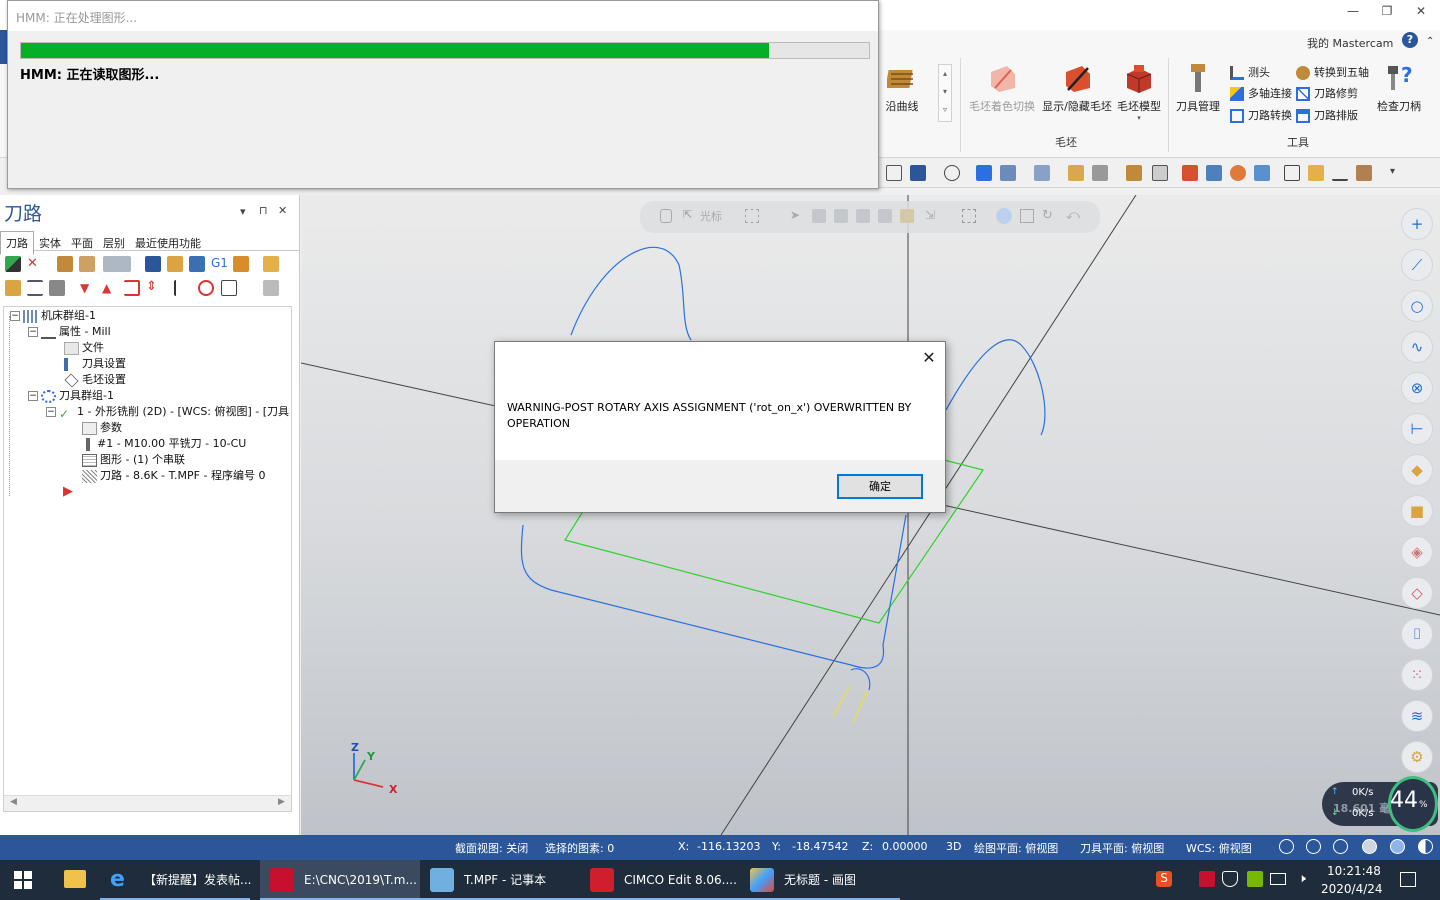 This screenshot has width=1440, height=900. I want to click on select-face-icon, so click(841, 216).